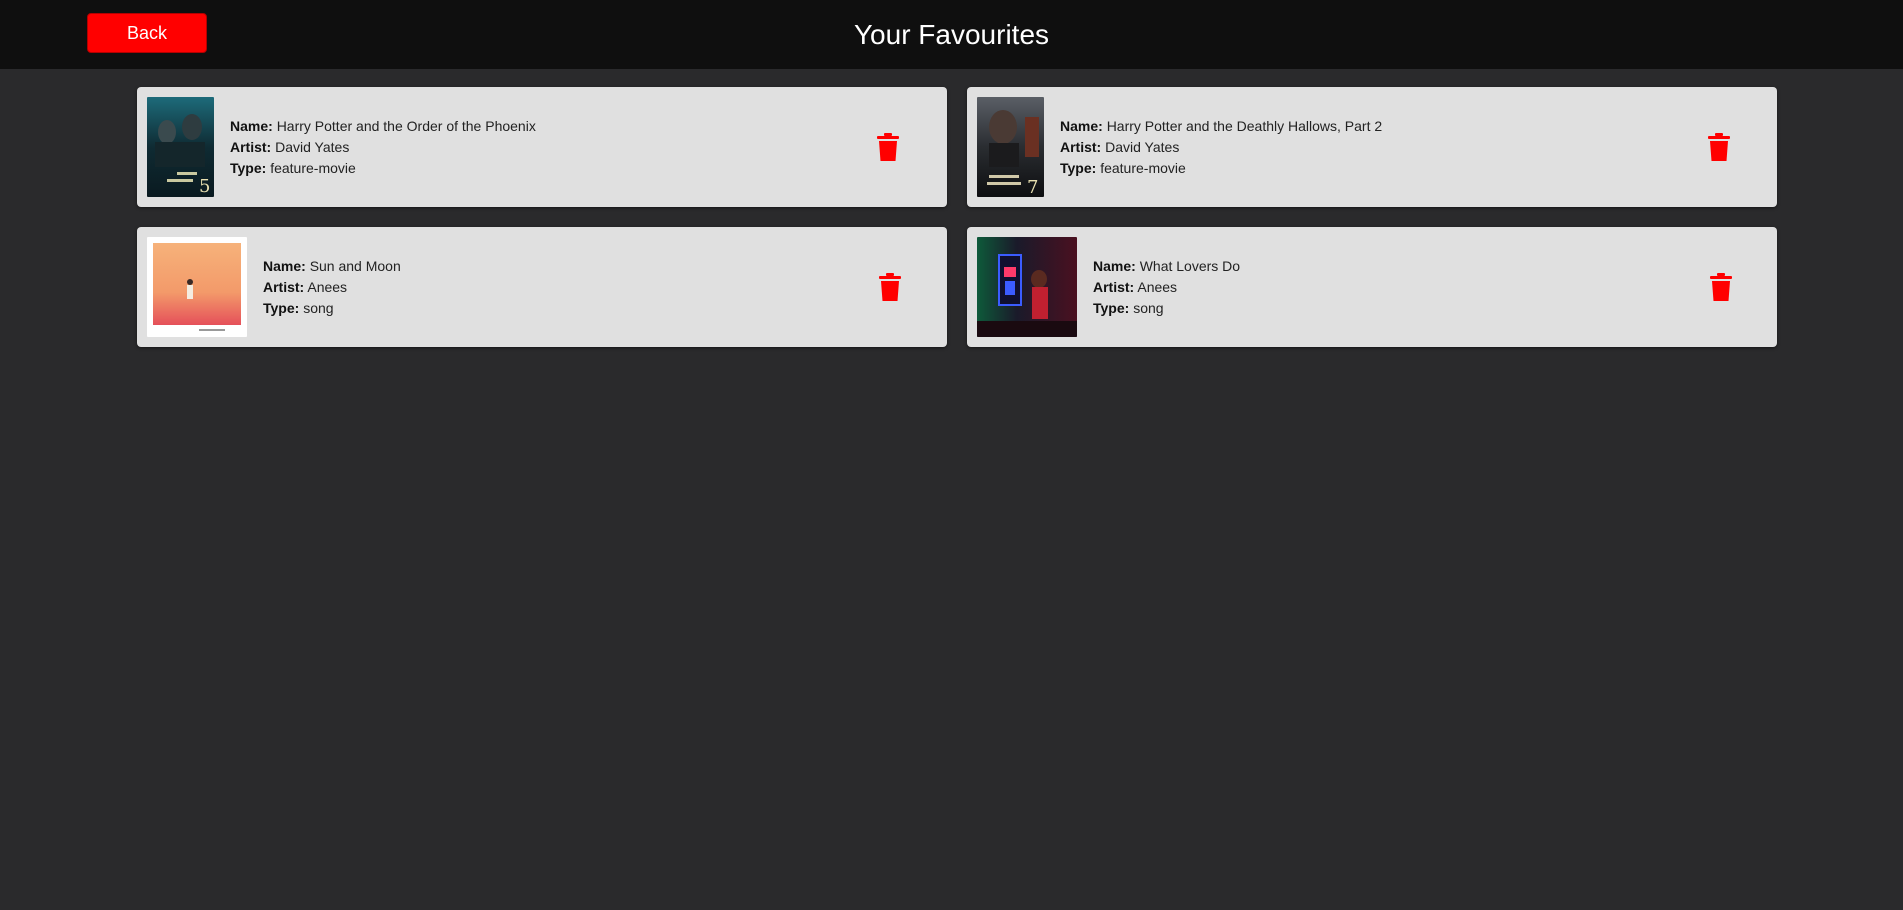 This screenshot has width=1903, height=910. I want to click on svg-text: 7, so click(1032, 187).